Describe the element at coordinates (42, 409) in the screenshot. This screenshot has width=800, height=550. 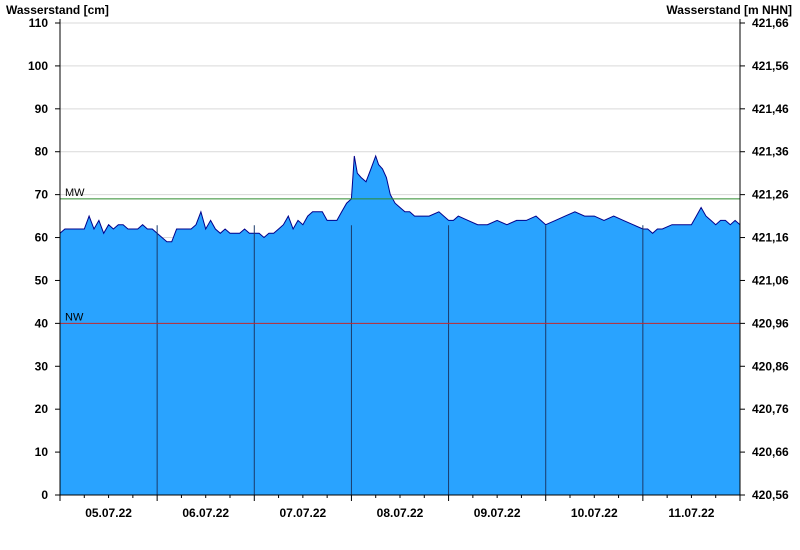
I see `y-tick-label-left: 20` at that location.